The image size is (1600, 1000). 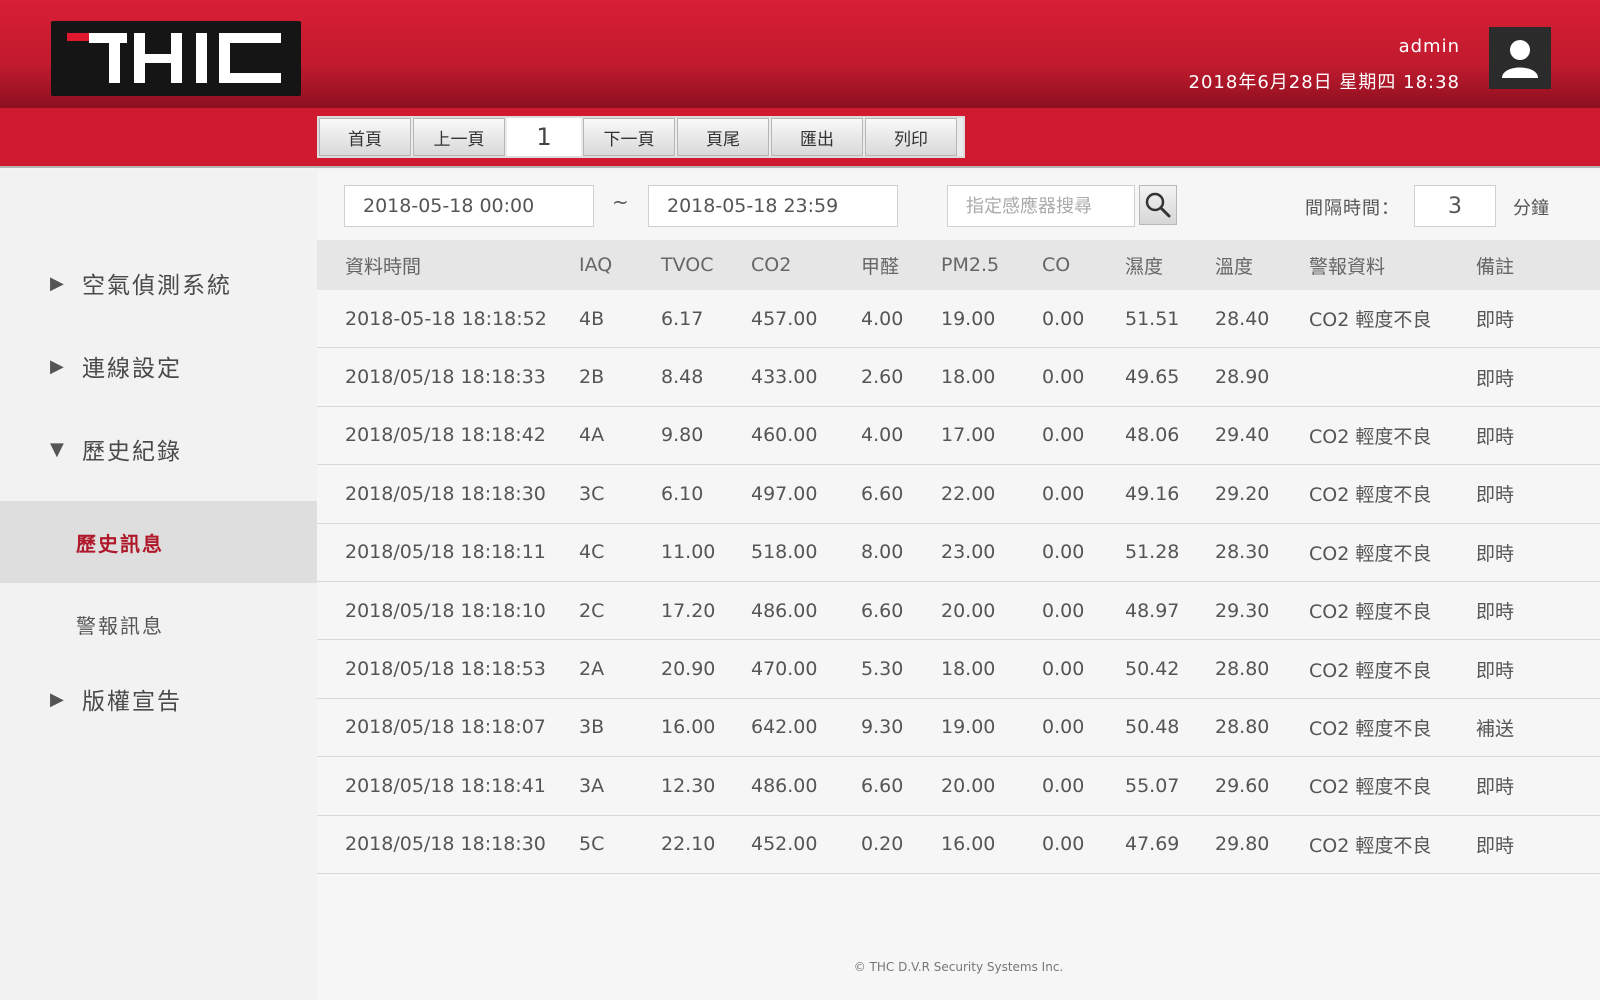 I want to click on cell-iaq: 2C, so click(x=592, y=610).